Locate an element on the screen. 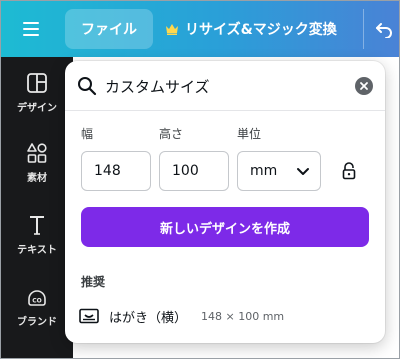 The height and width of the screenshot is (359, 400). unit-label: 単位 is located at coordinates (249, 134).